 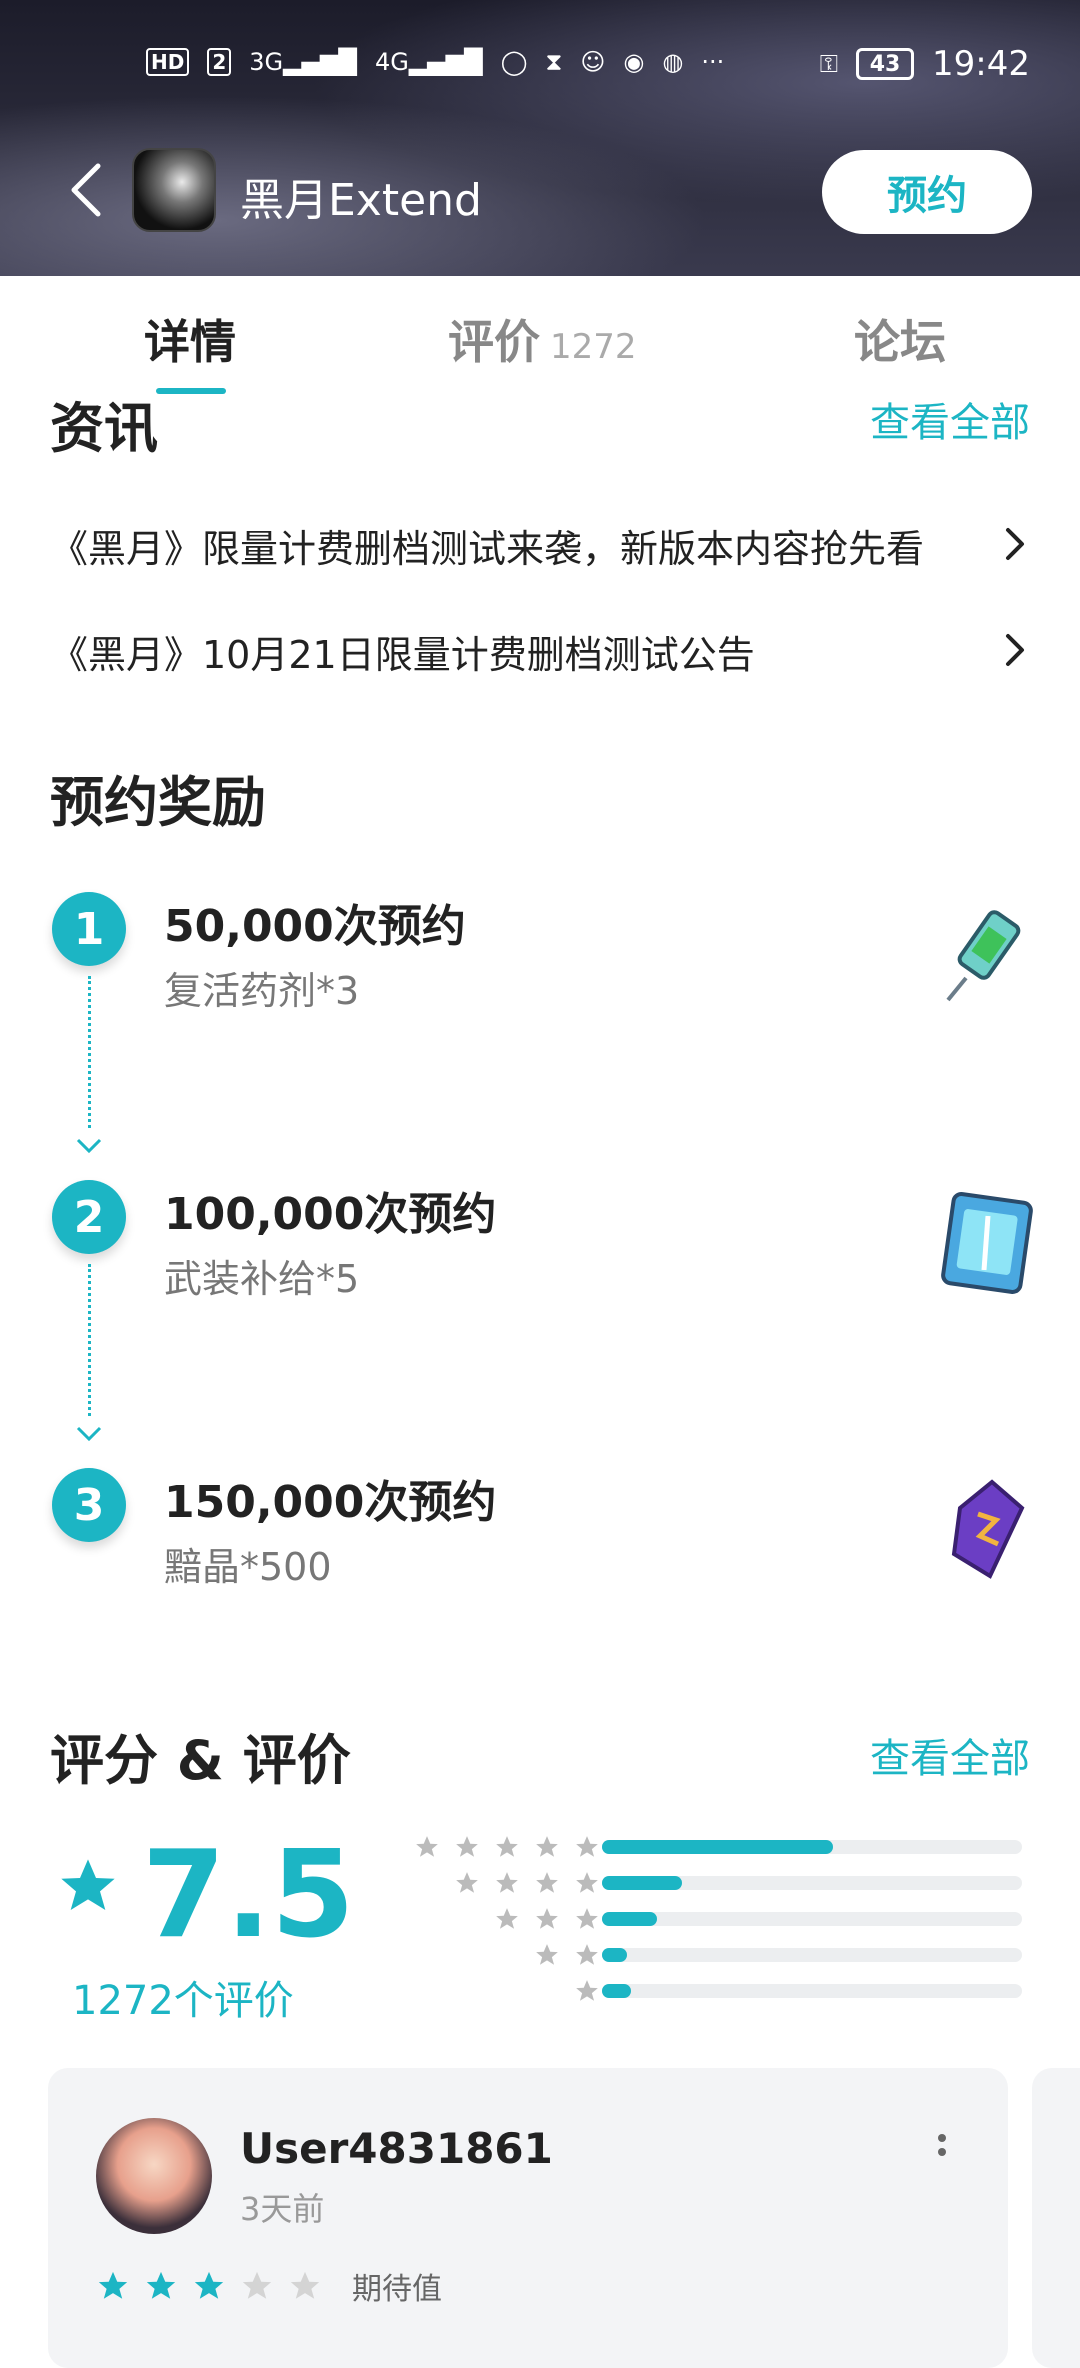 I want to click on tab-details-label: 详情, so click(x=190, y=342).